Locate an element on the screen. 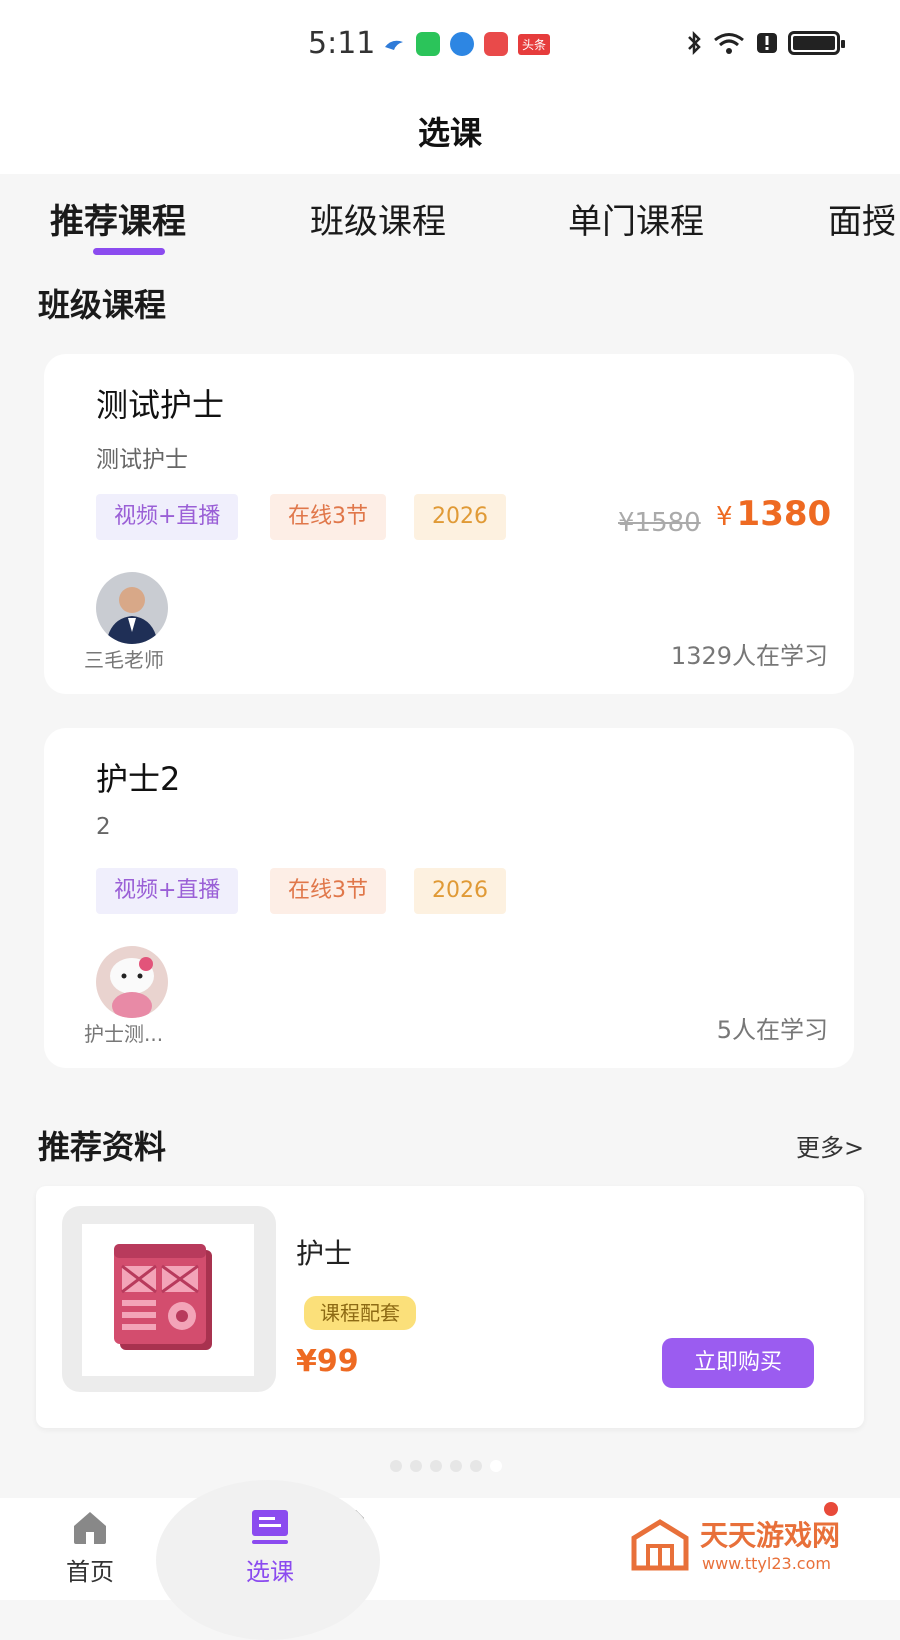 This screenshot has height=1640, width=900. page-title: 选课 is located at coordinates (449, 133).